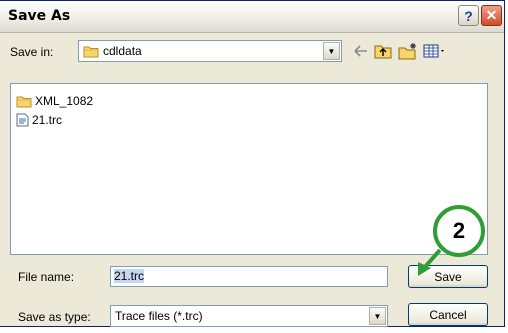 This screenshot has height=333, width=508. I want to click on help-button: ?, so click(468, 15).